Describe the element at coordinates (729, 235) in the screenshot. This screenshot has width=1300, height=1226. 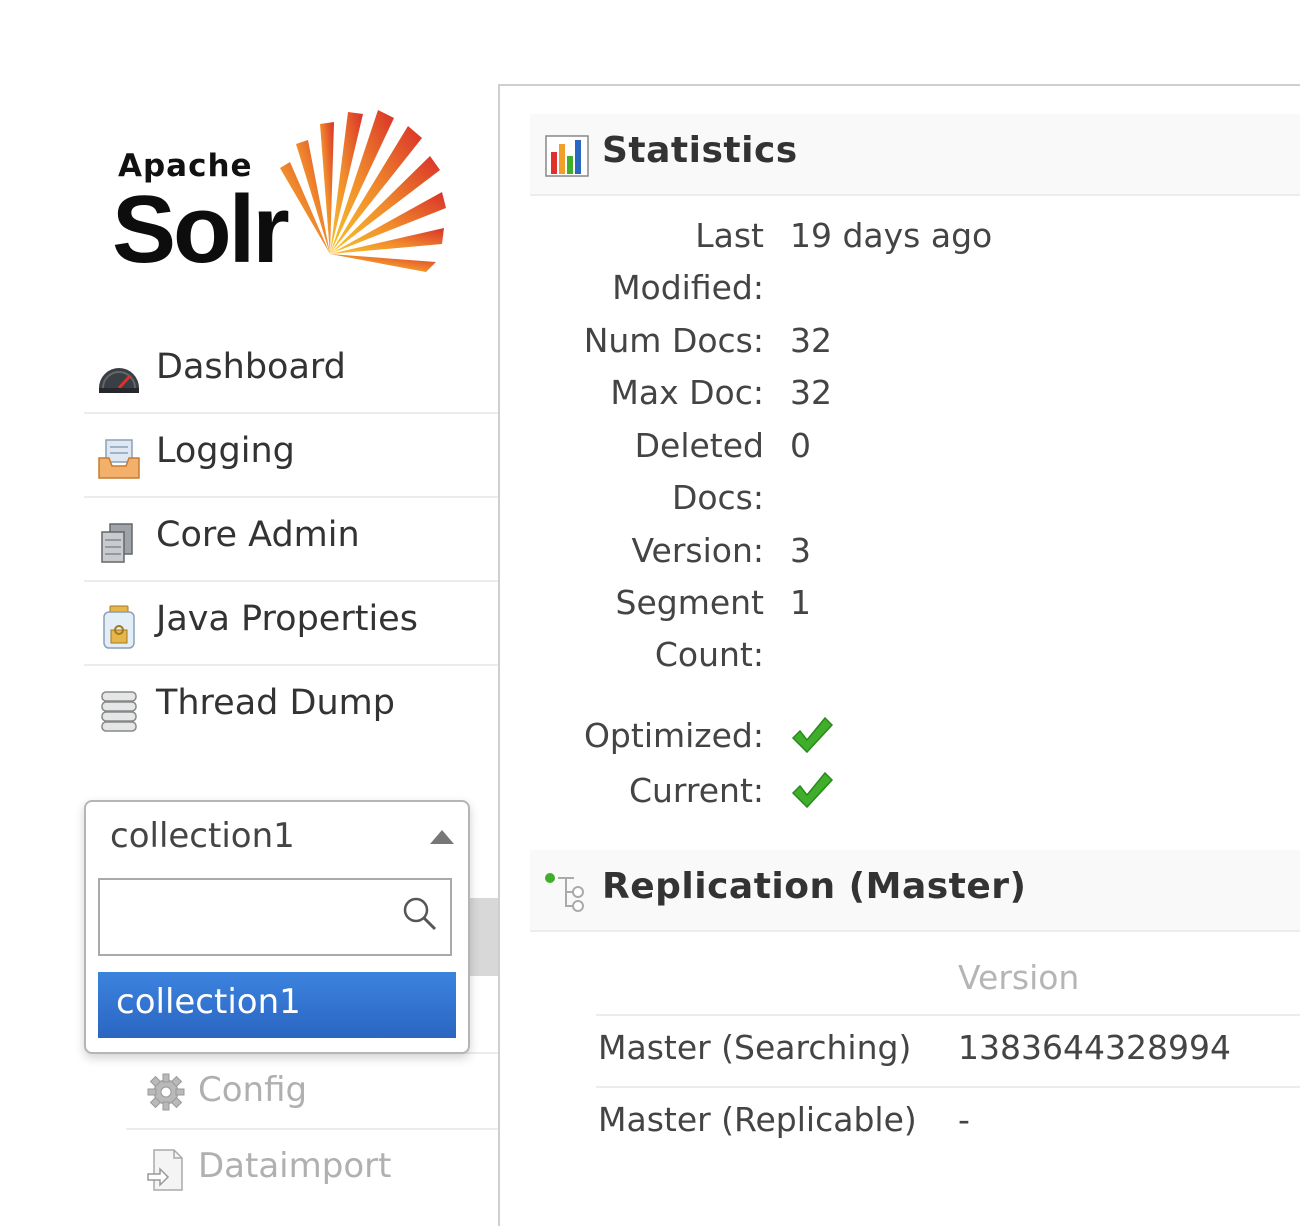
I see `stat-key: Last` at that location.